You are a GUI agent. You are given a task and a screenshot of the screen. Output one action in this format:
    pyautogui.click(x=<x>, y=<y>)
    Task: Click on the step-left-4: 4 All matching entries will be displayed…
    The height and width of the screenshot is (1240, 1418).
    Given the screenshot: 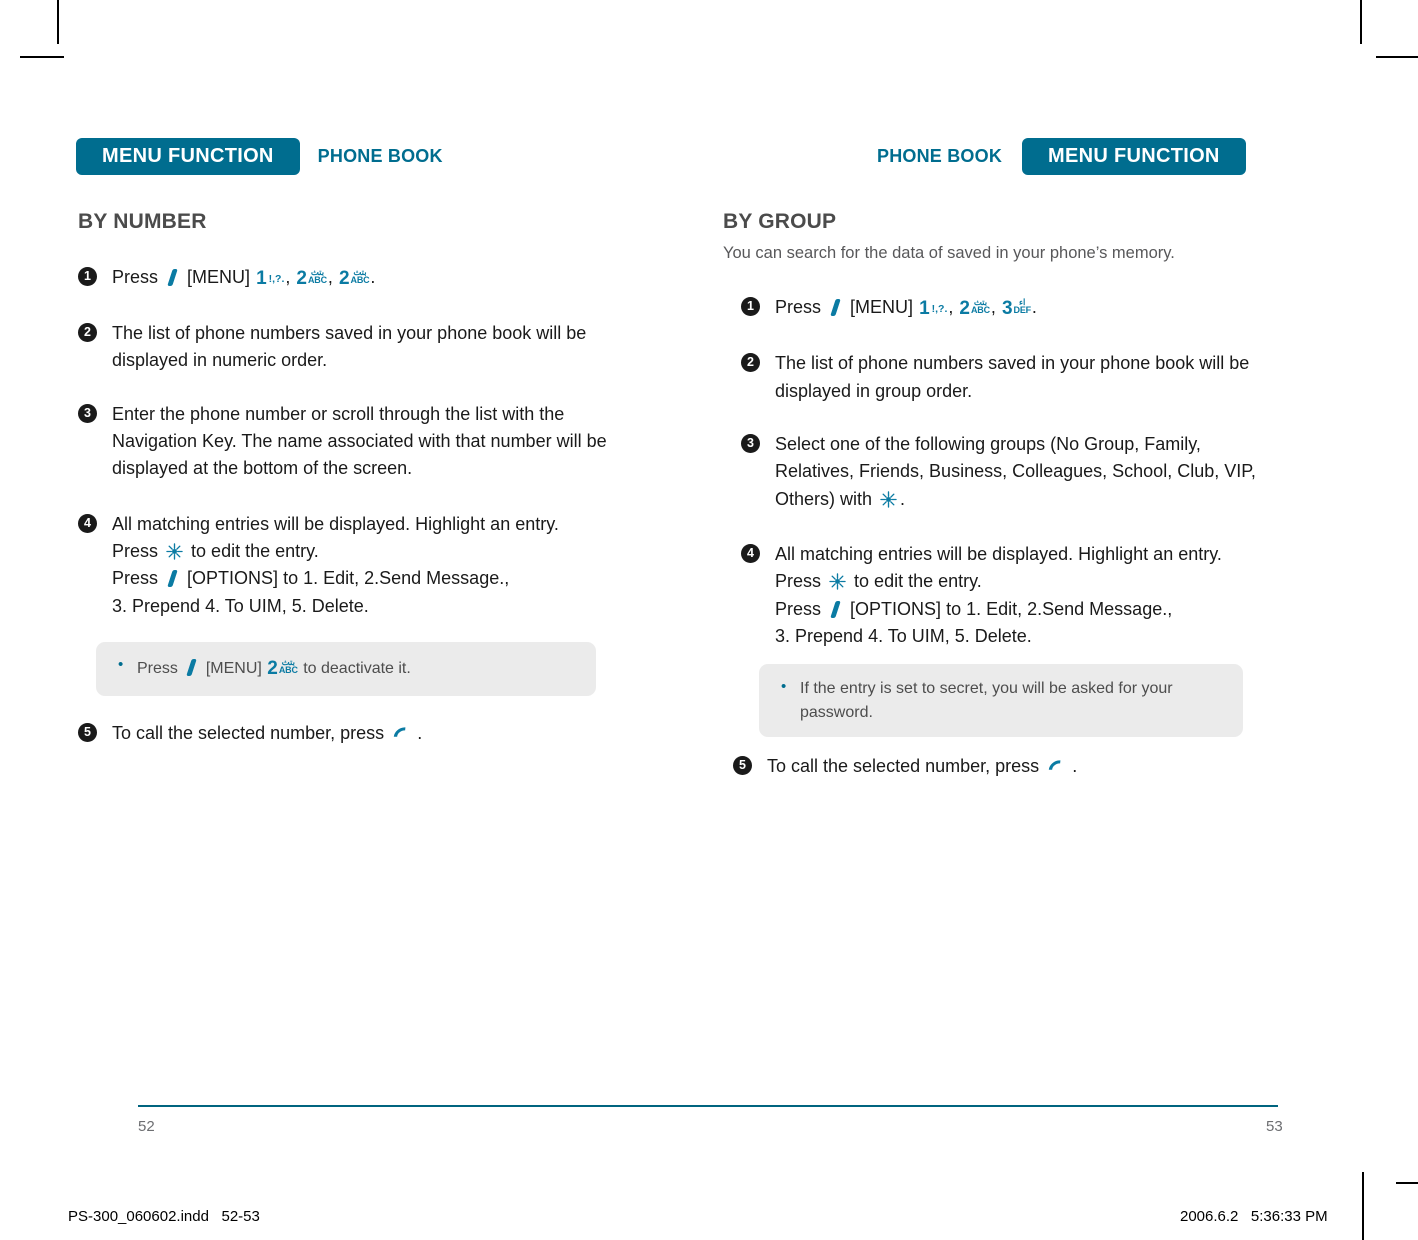 What is the action you would take?
    pyautogui.click(x=340, y=565)
    